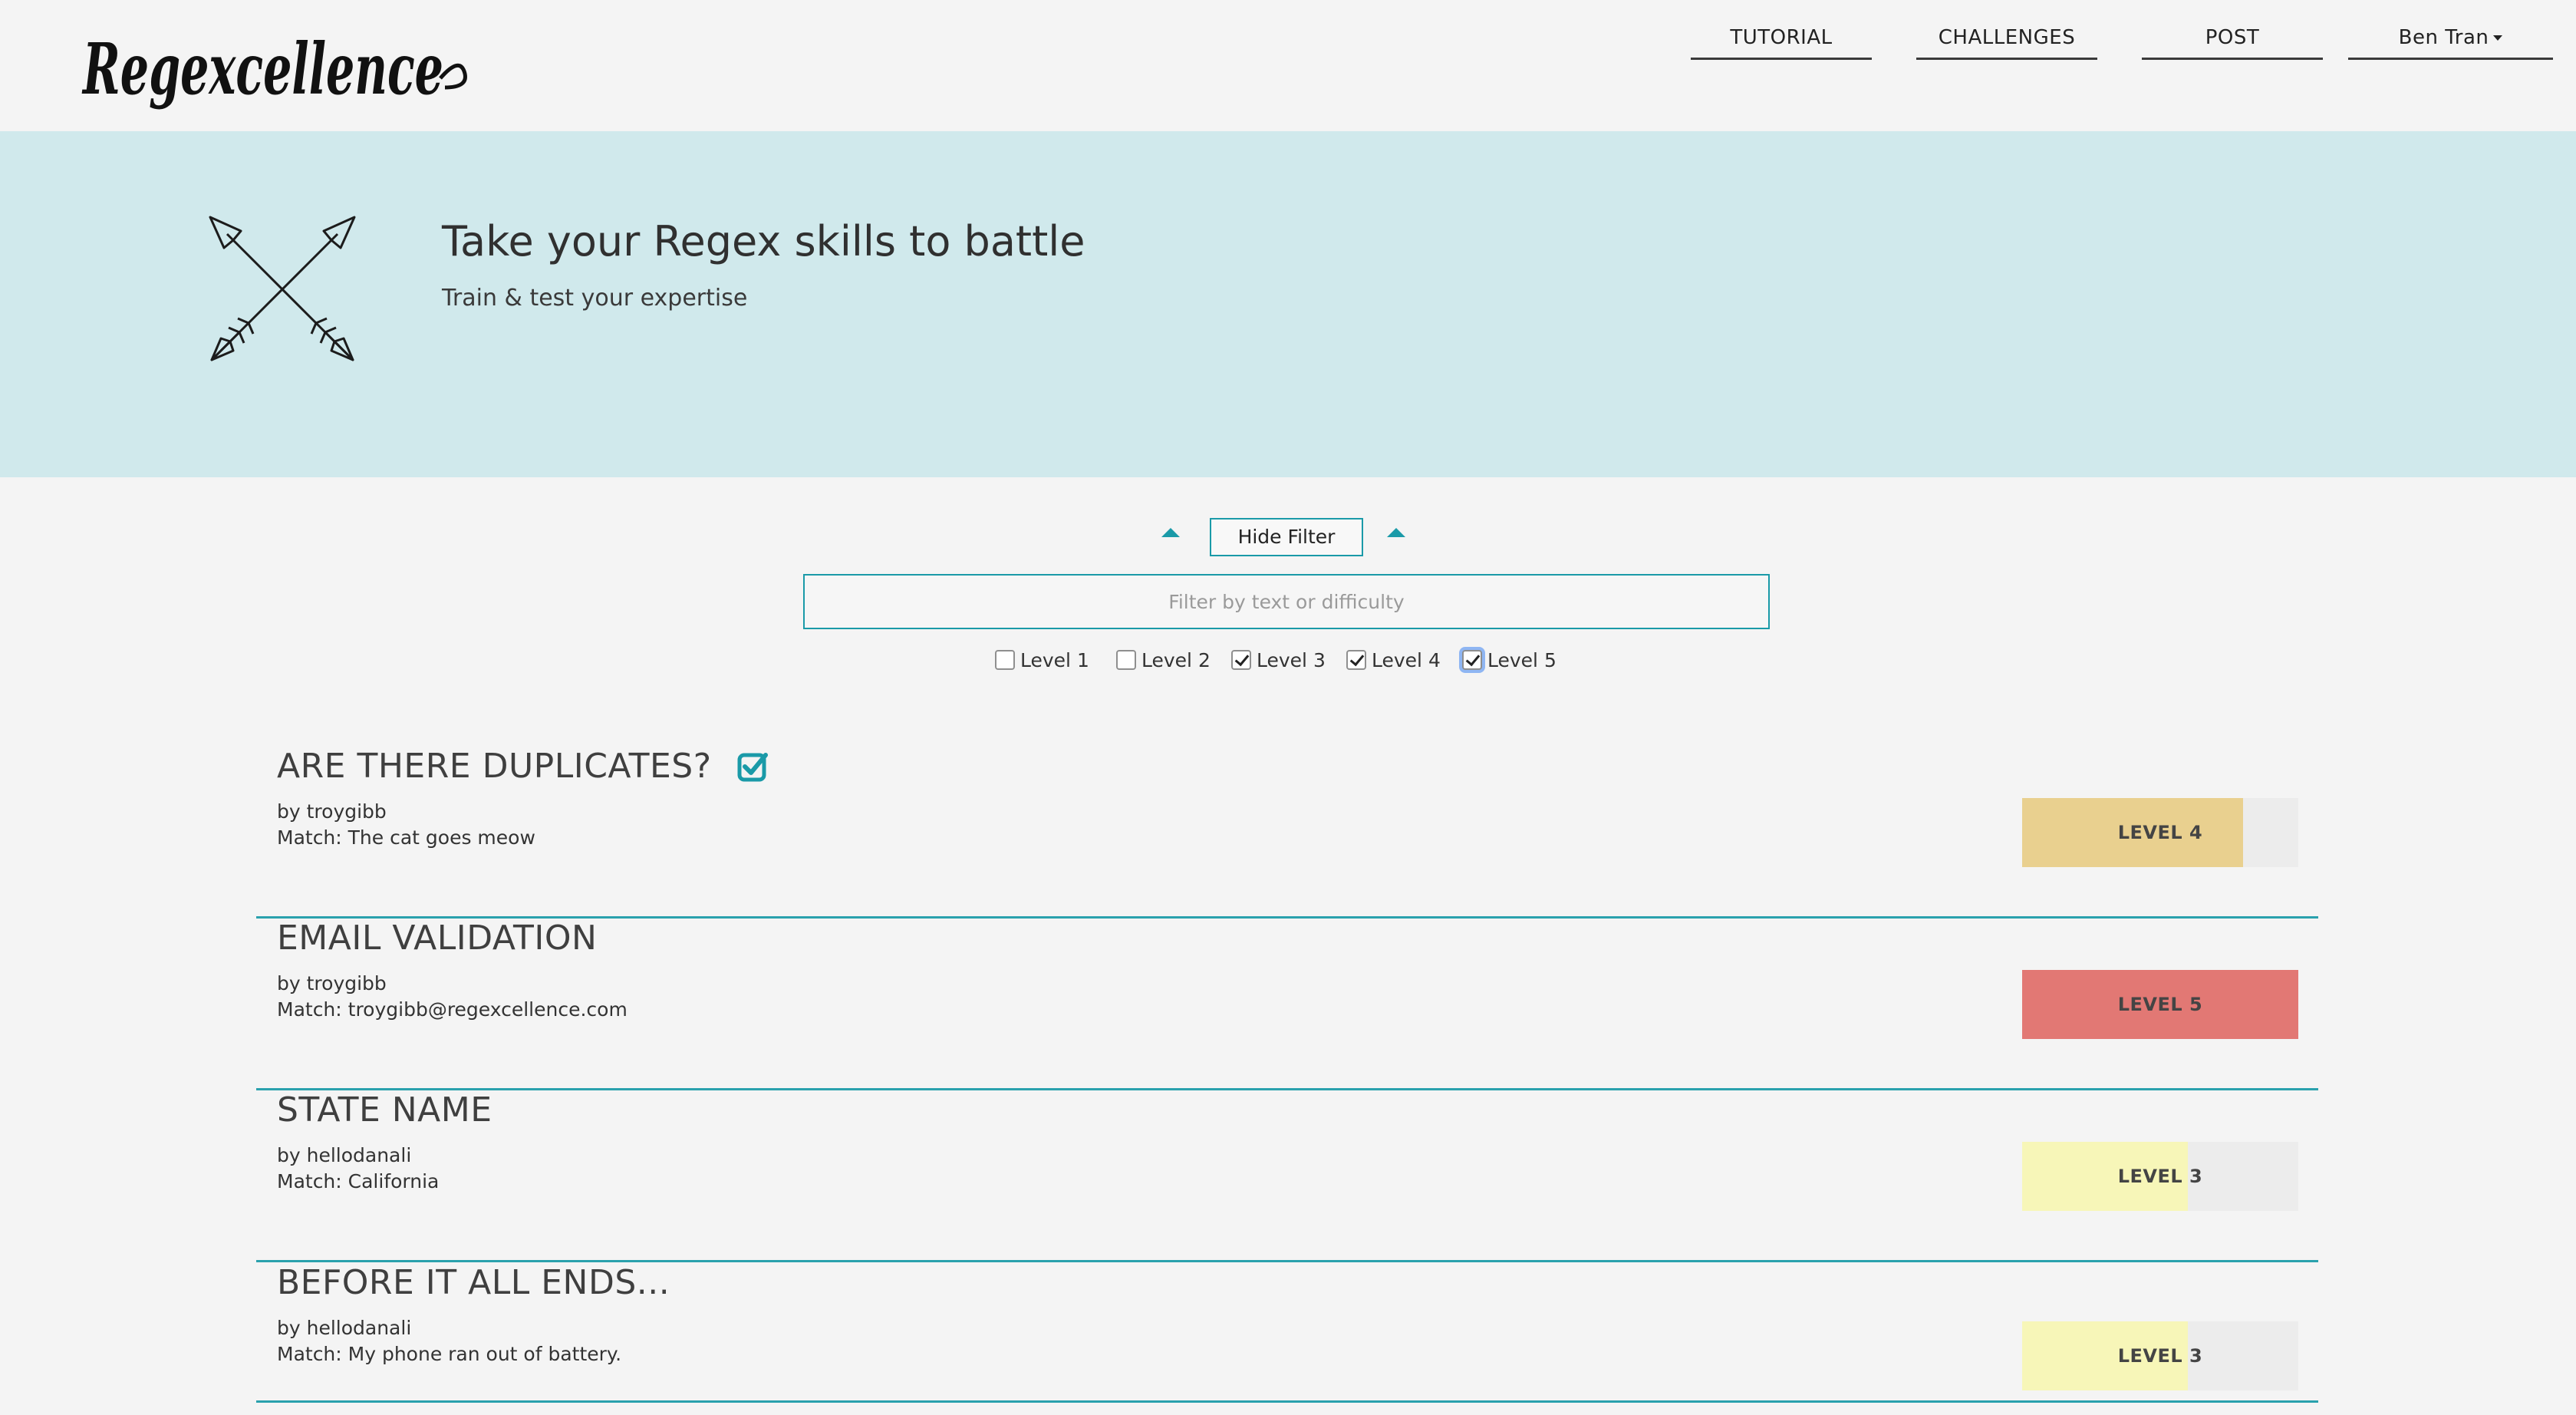 This screenshot has width=2576, height=1415. What do you see at coordinates (262, 69) in the screenshot?
I see `logo-text: Regexcellence` at bounding box center [262, 69].